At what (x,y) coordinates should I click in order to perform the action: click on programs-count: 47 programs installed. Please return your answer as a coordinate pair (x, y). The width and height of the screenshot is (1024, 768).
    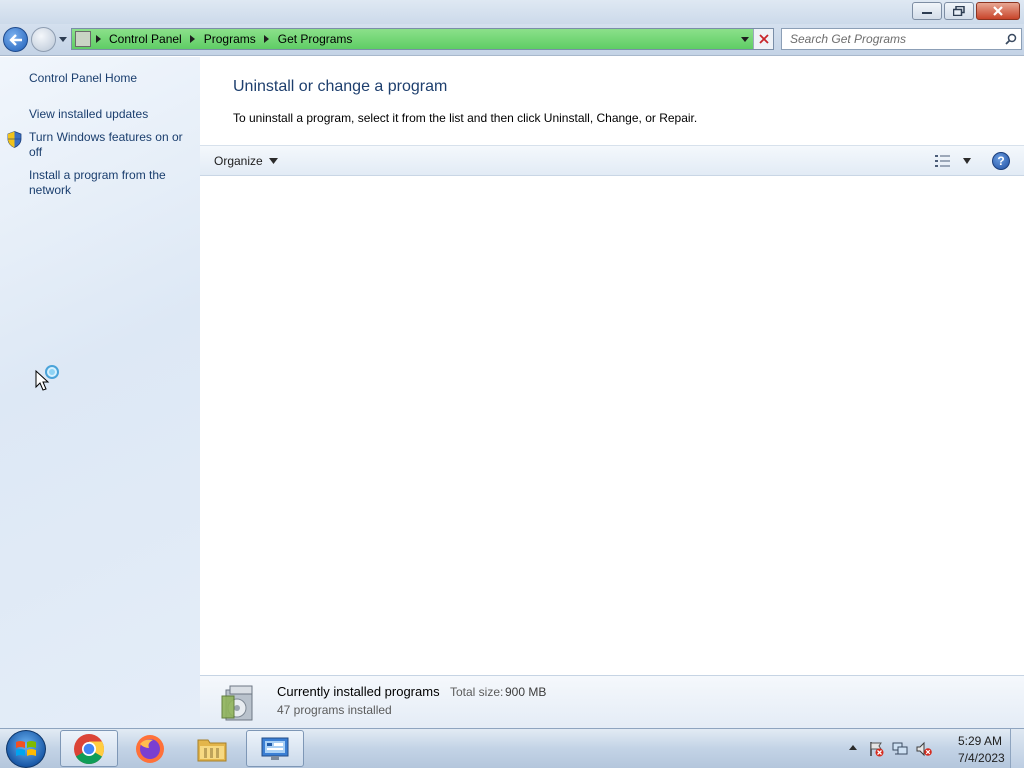
    Looking at the image, I should click on (334, 710).